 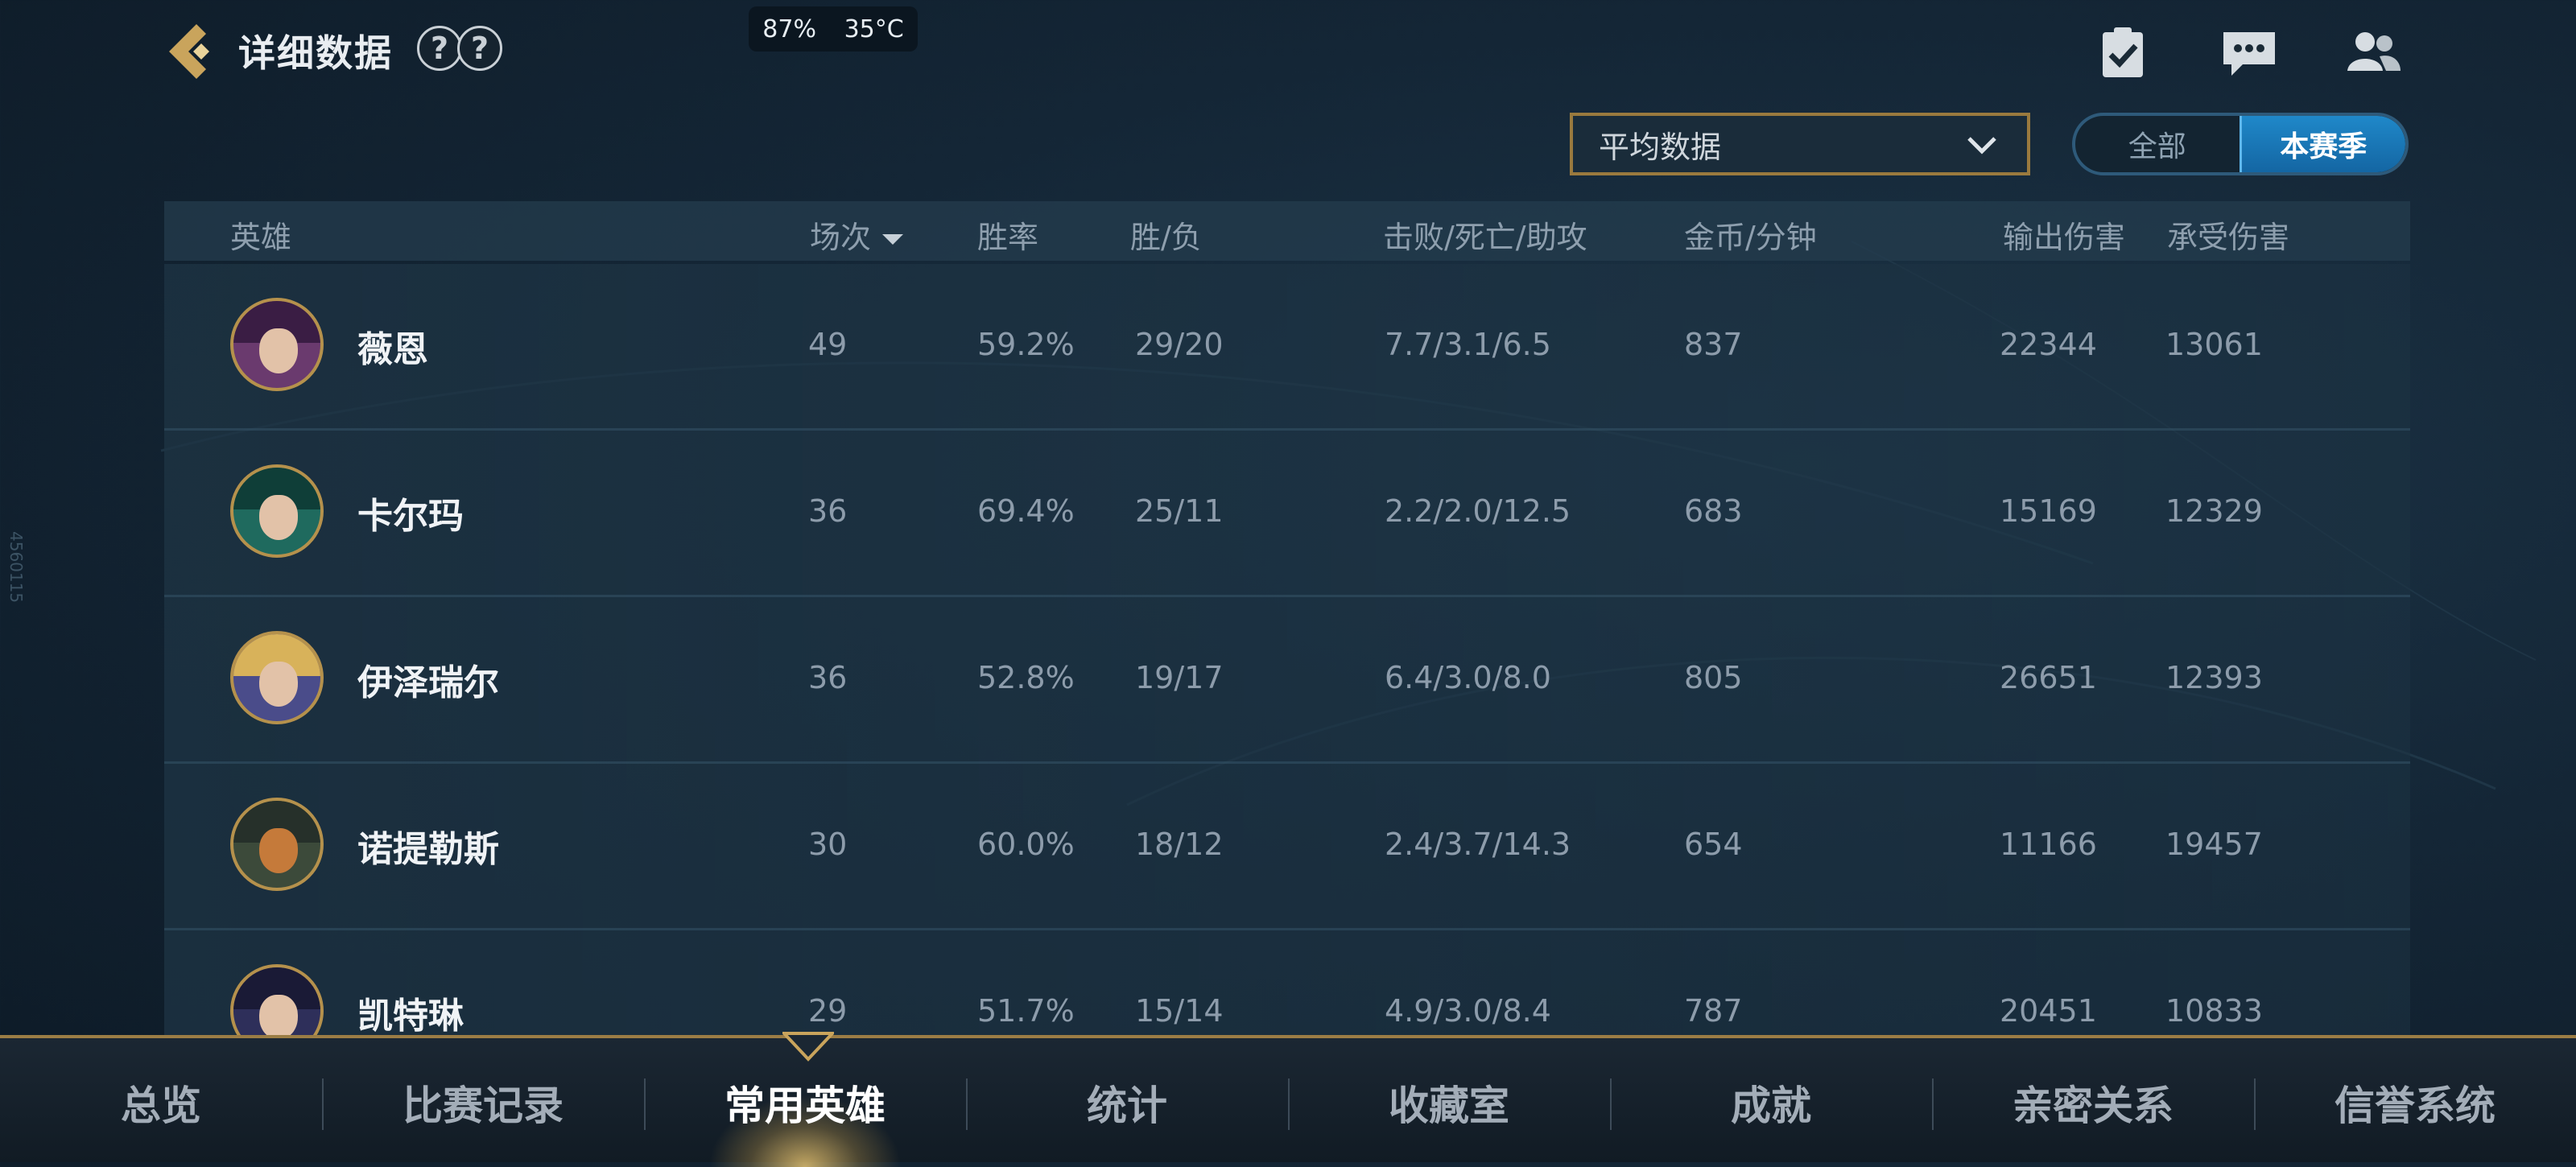 What do you see at coordinates (1008, 237) in the screenshot?
I see `col-winrate: 胜率` at bounding box center [1008, 237].